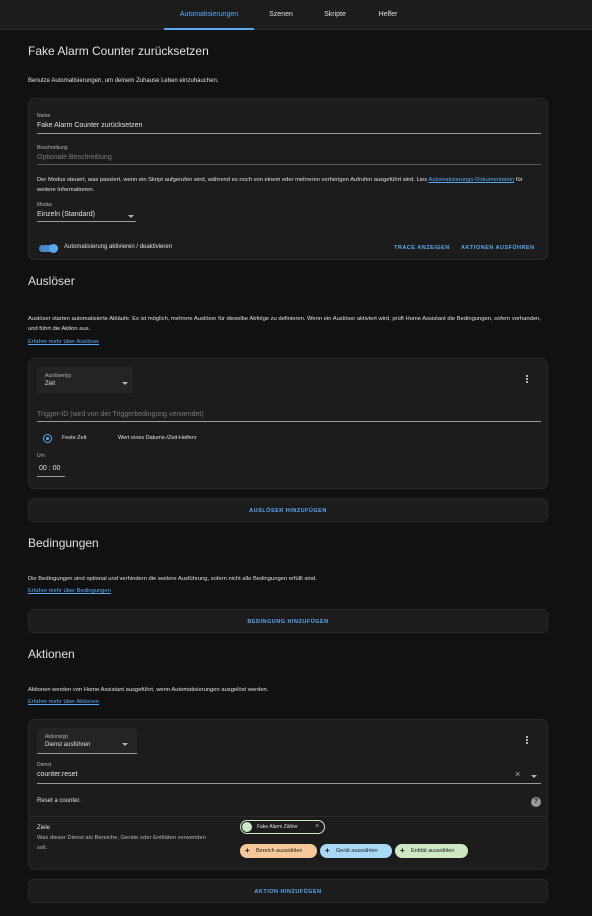  What do you see at coordinates (498, 248) in the screenshot?
I see `run-actions-button: AKTIONEN AUSFÜHREN` at bounding box center [498, 248].